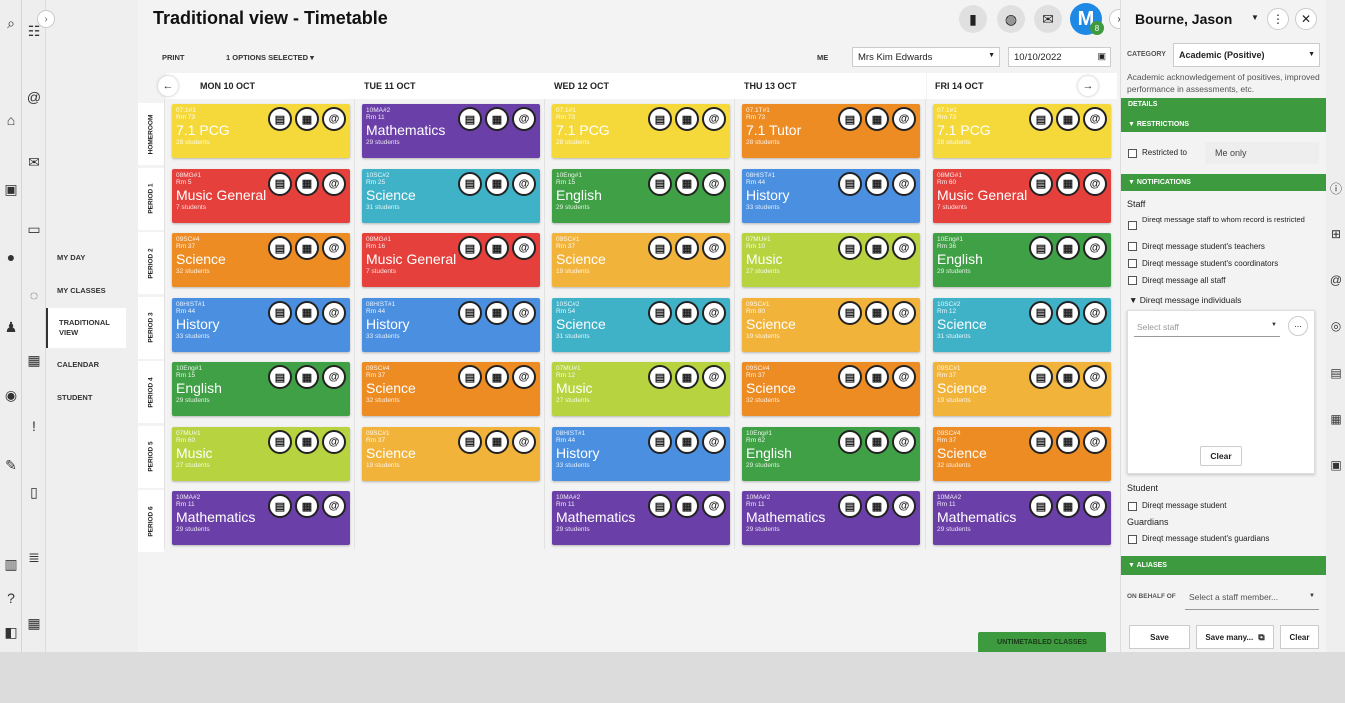 Image resolution: width=1345 pixels, height=703 pixels. What do you see at coordinates (34, 623) in the screenshot?
I see `calendar-icon: ▦` at bounding box center [34, 623].